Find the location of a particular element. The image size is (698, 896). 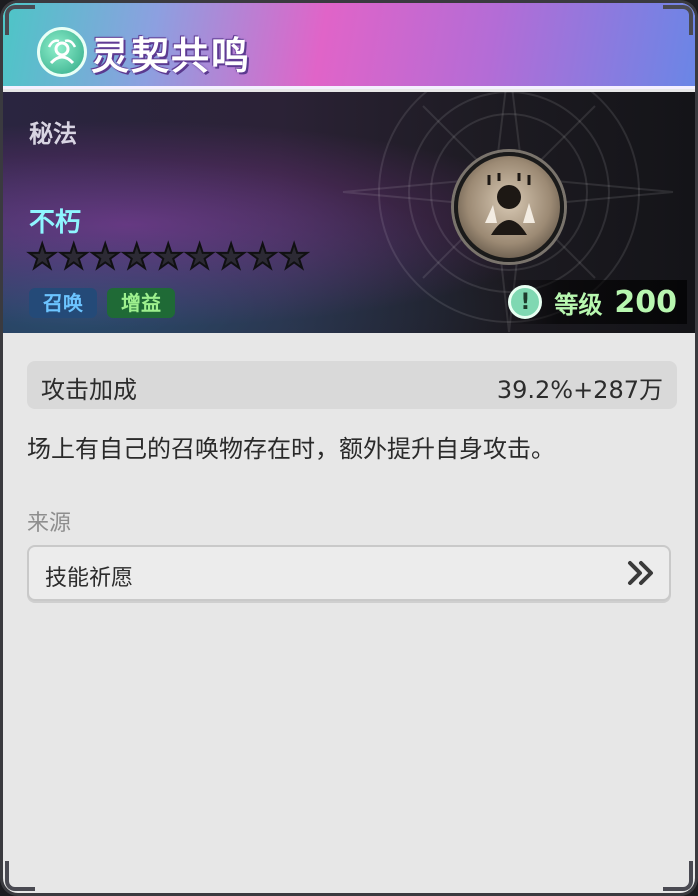

skill-tags: 召唤 增益 is located at coordinates (102, 303).